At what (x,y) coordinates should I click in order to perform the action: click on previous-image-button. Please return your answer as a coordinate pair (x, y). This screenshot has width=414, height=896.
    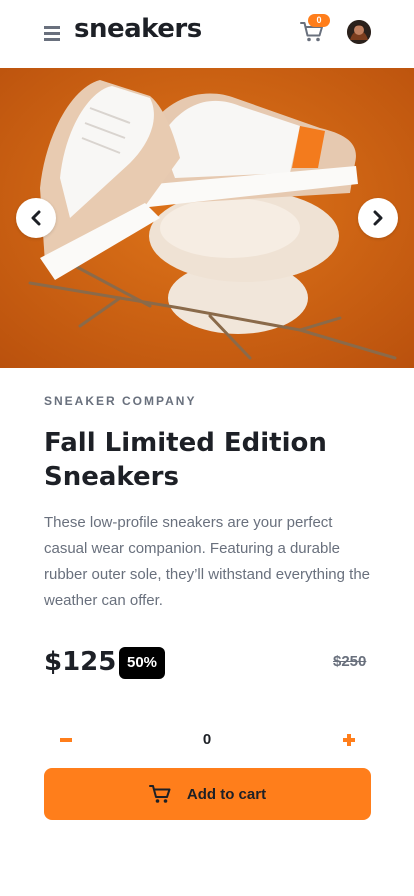
    Looking at the image, I should click on (36, 218).